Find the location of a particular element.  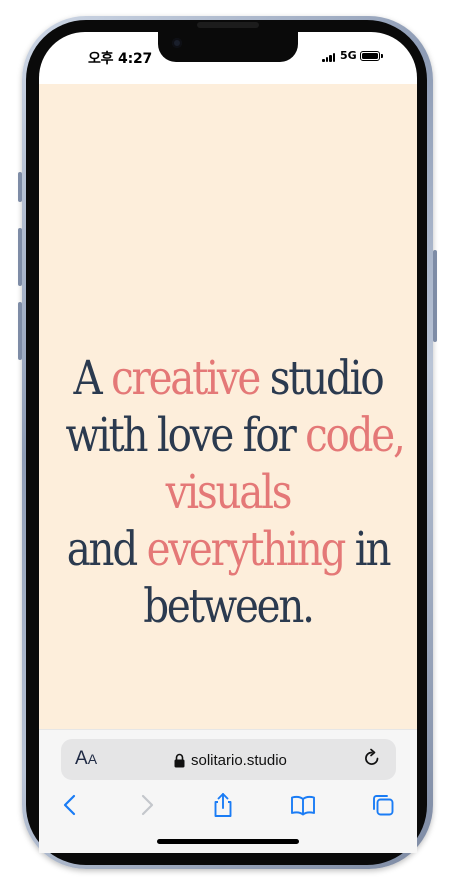

hero-text: studio is located at coordinates (322, 378).